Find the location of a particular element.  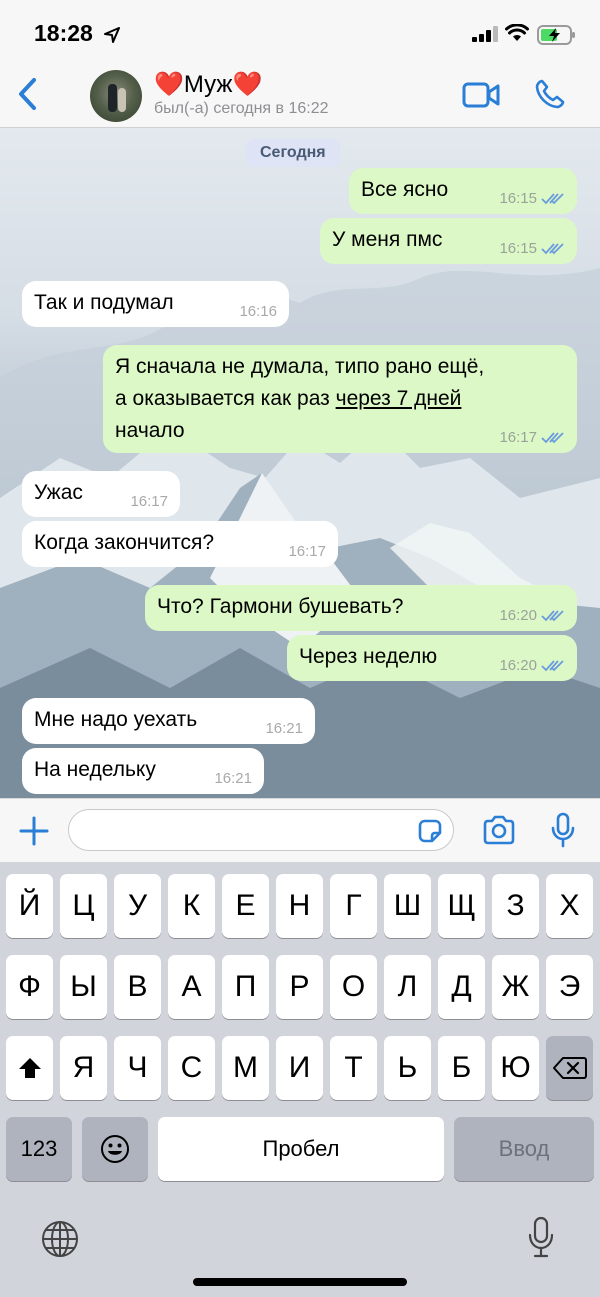

key: Э is located at coordinates (569, 987).